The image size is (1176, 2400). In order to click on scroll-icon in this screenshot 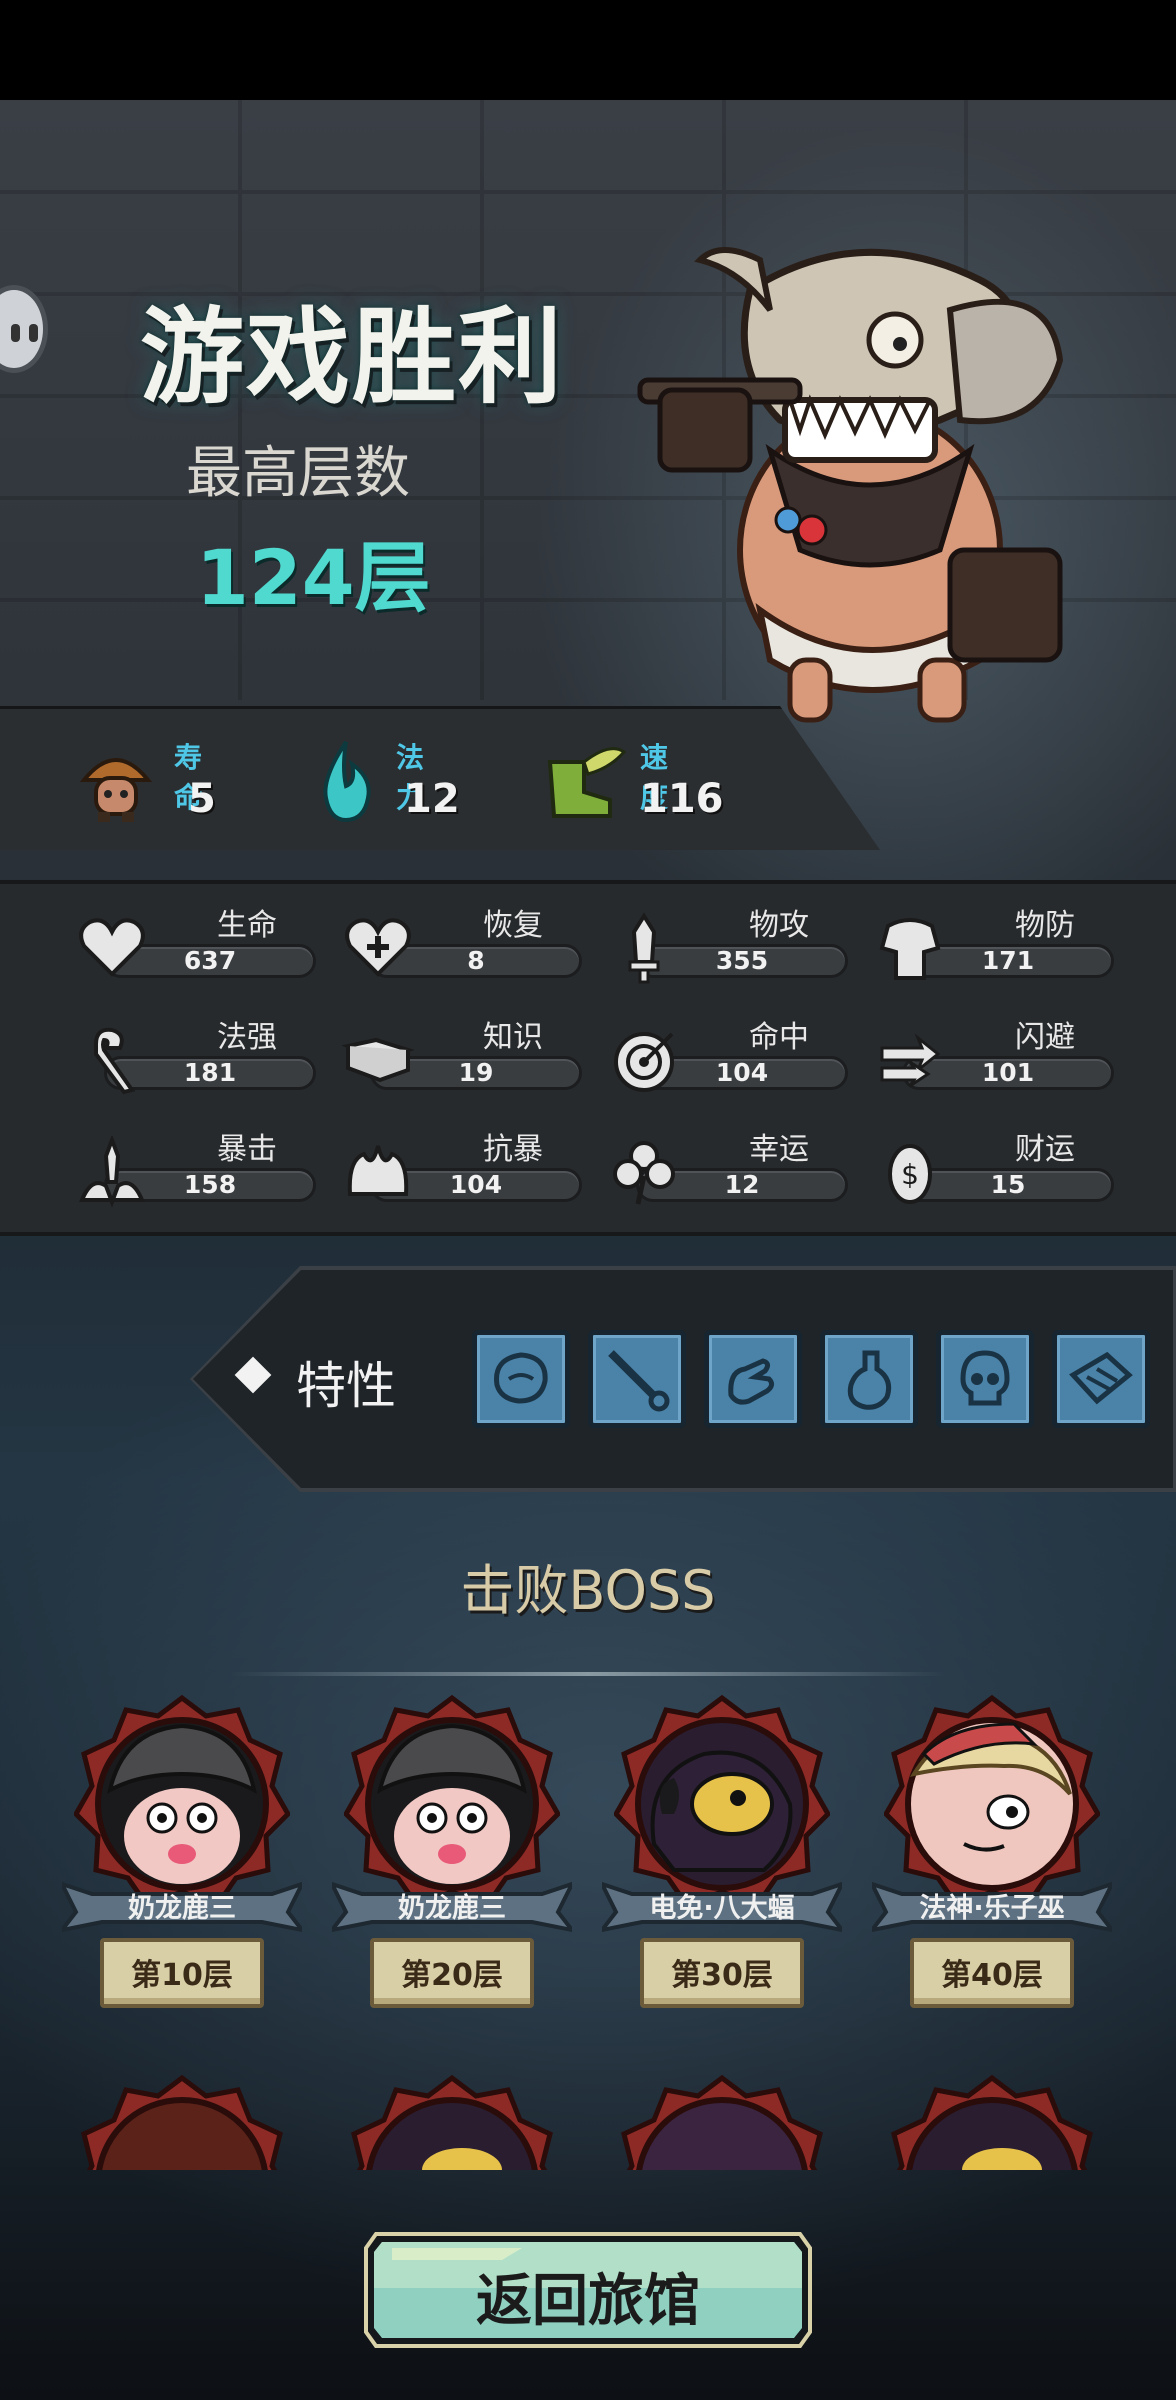, I will do `click(1101, 1378)`.